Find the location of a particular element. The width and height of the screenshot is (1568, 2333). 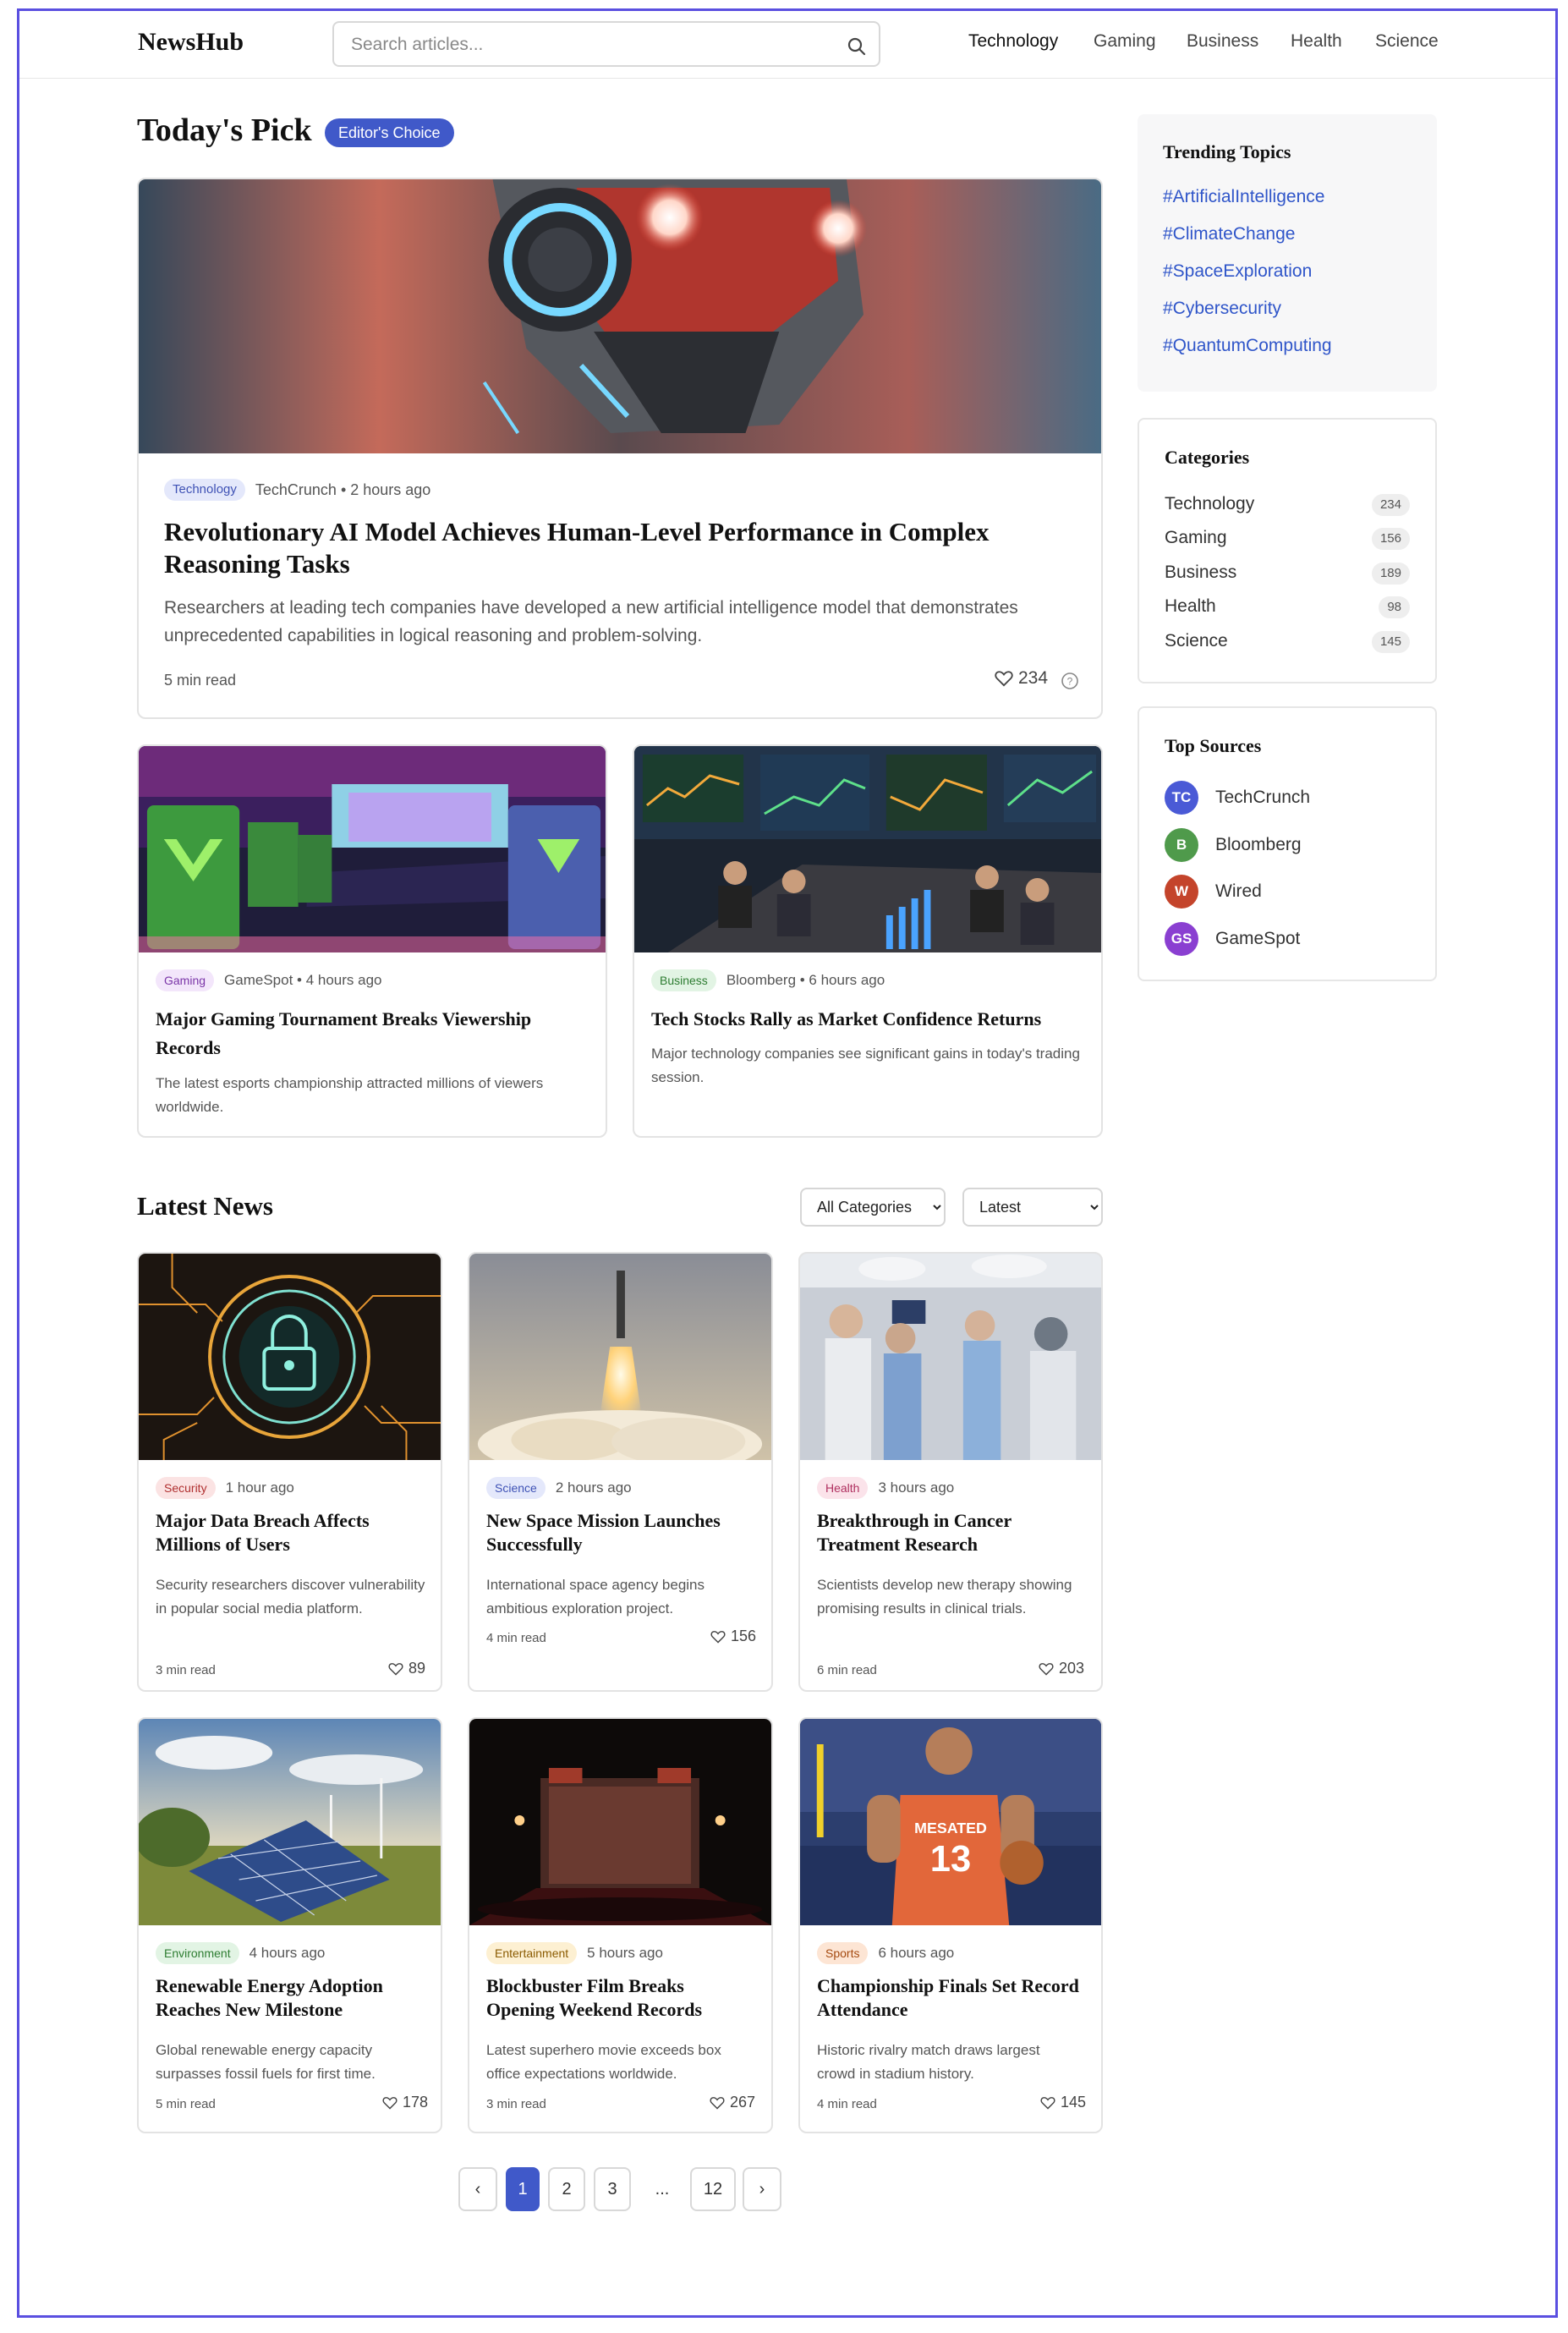

business-meta: Business Bloomberg • 6 hours ago is located at coordinates (768, 980).